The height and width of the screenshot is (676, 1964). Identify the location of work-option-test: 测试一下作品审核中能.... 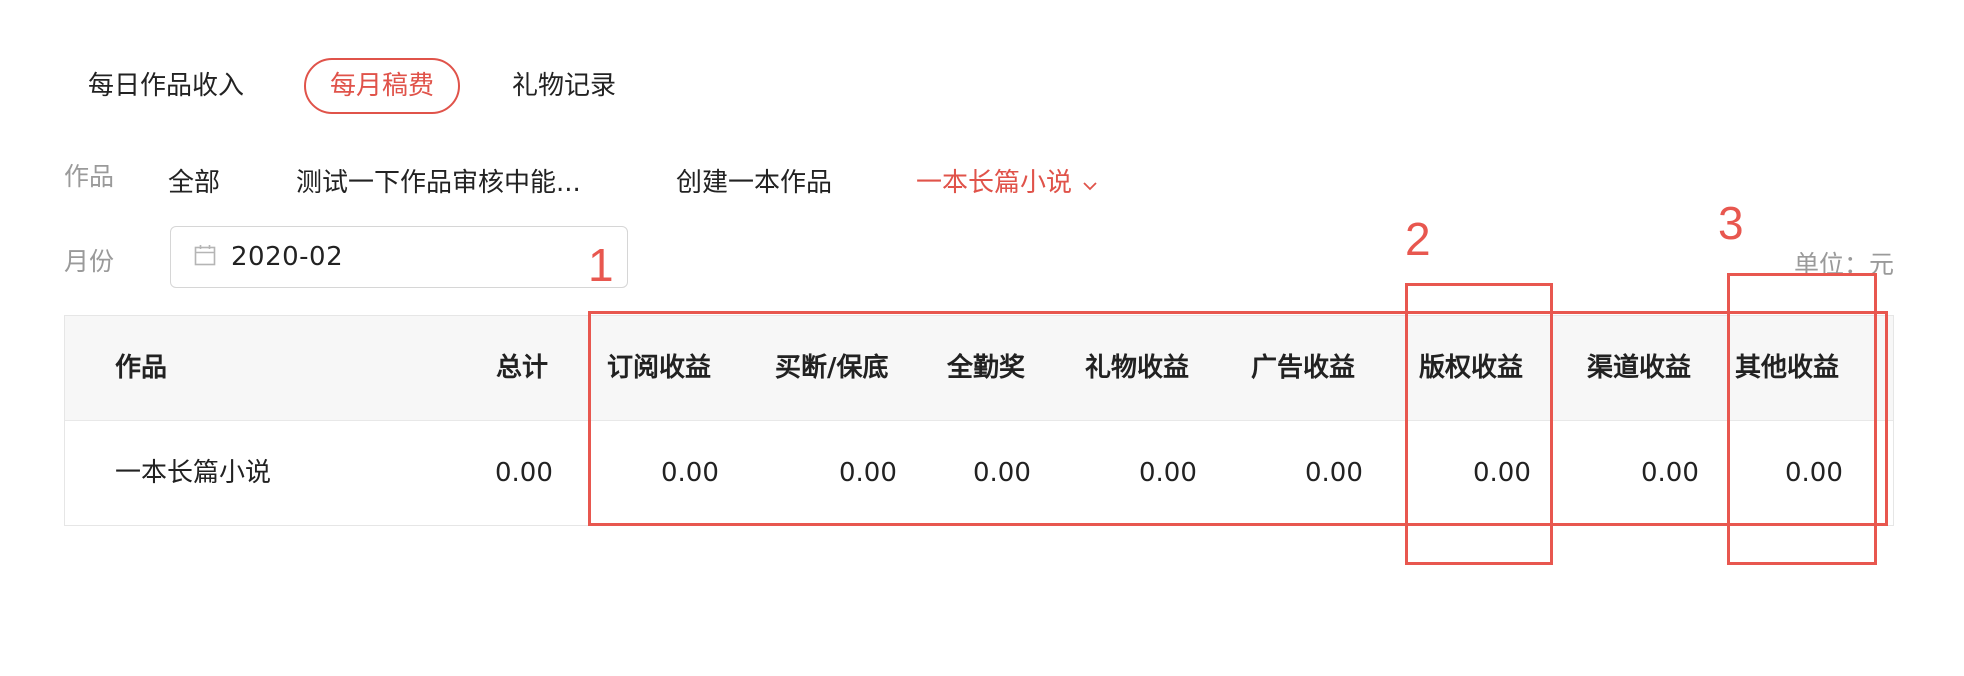
(438, 180).